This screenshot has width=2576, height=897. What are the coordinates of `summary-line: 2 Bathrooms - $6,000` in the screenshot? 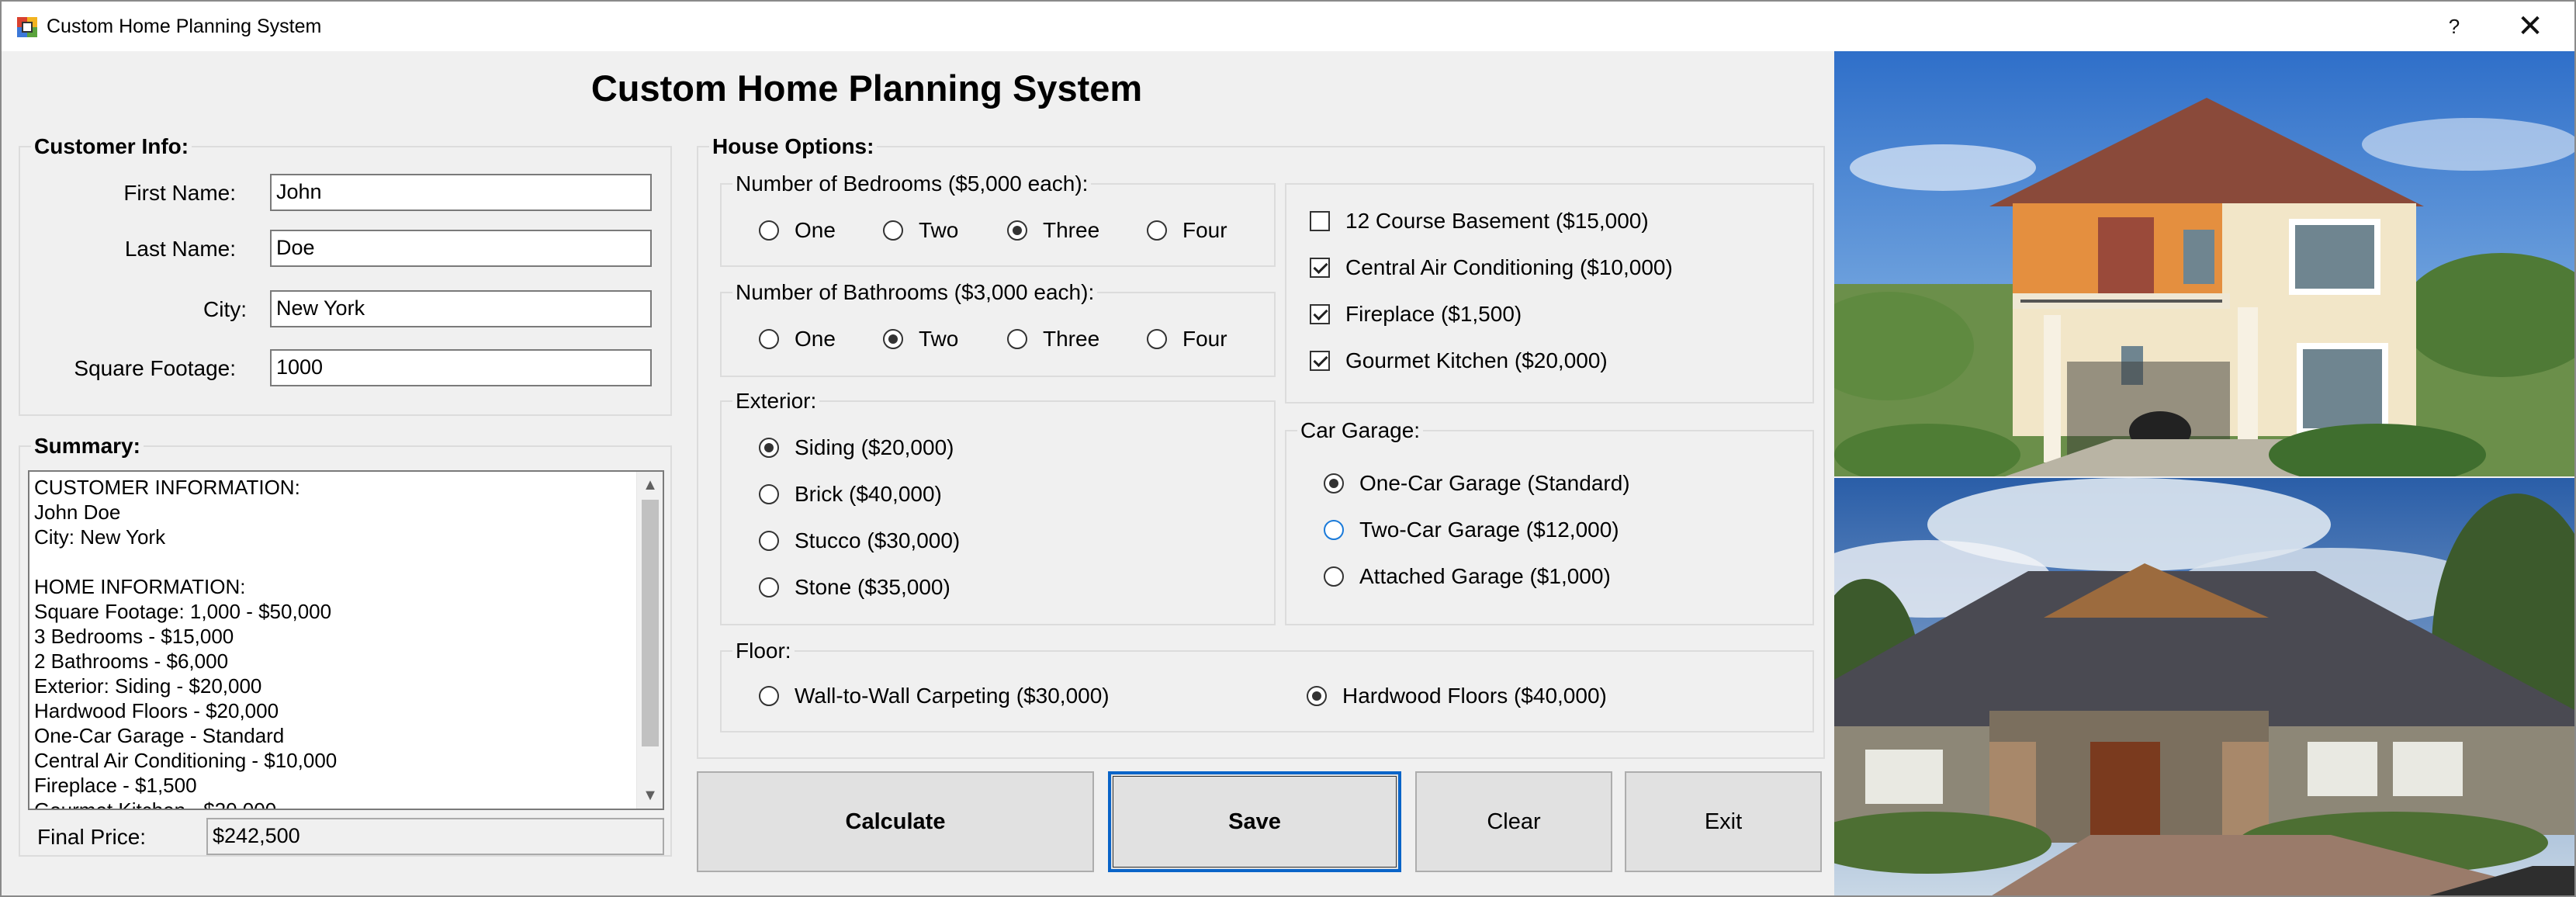 It's located at (131, 661).